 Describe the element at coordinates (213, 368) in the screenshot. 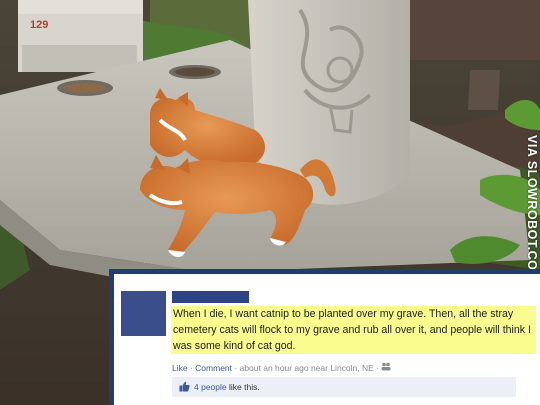

I see `comment-link: Comment` at that location.